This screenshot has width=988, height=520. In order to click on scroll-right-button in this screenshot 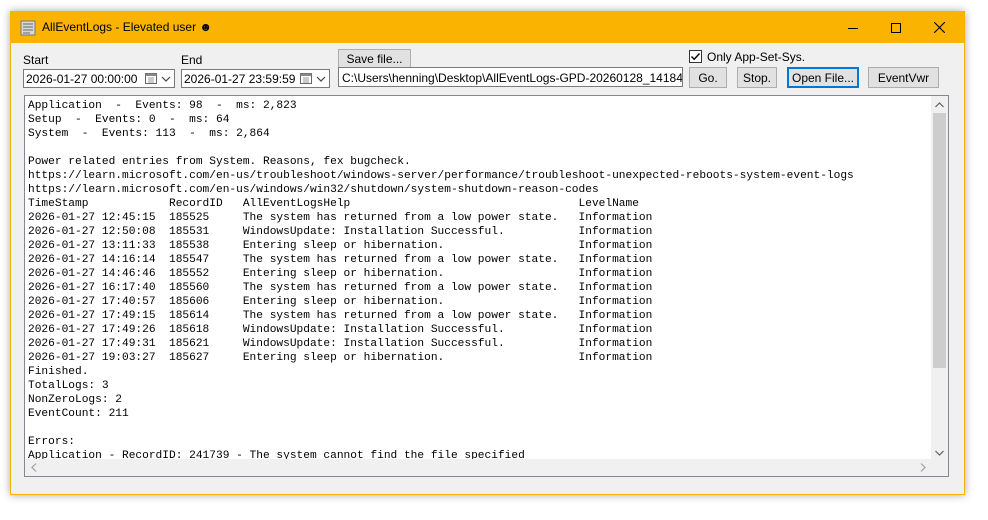, I will do `click(922, 467)`.